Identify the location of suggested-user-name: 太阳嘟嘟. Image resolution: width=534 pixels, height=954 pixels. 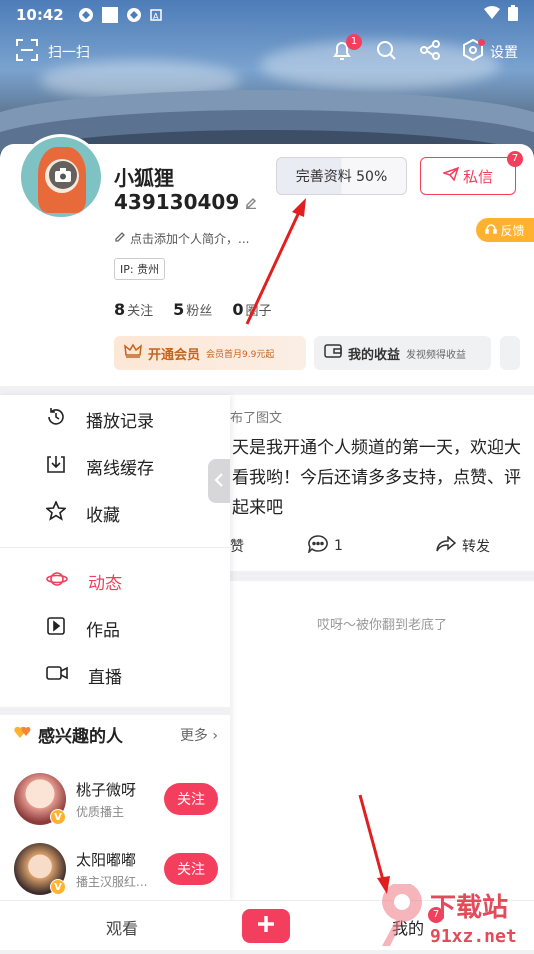
(106, 860).